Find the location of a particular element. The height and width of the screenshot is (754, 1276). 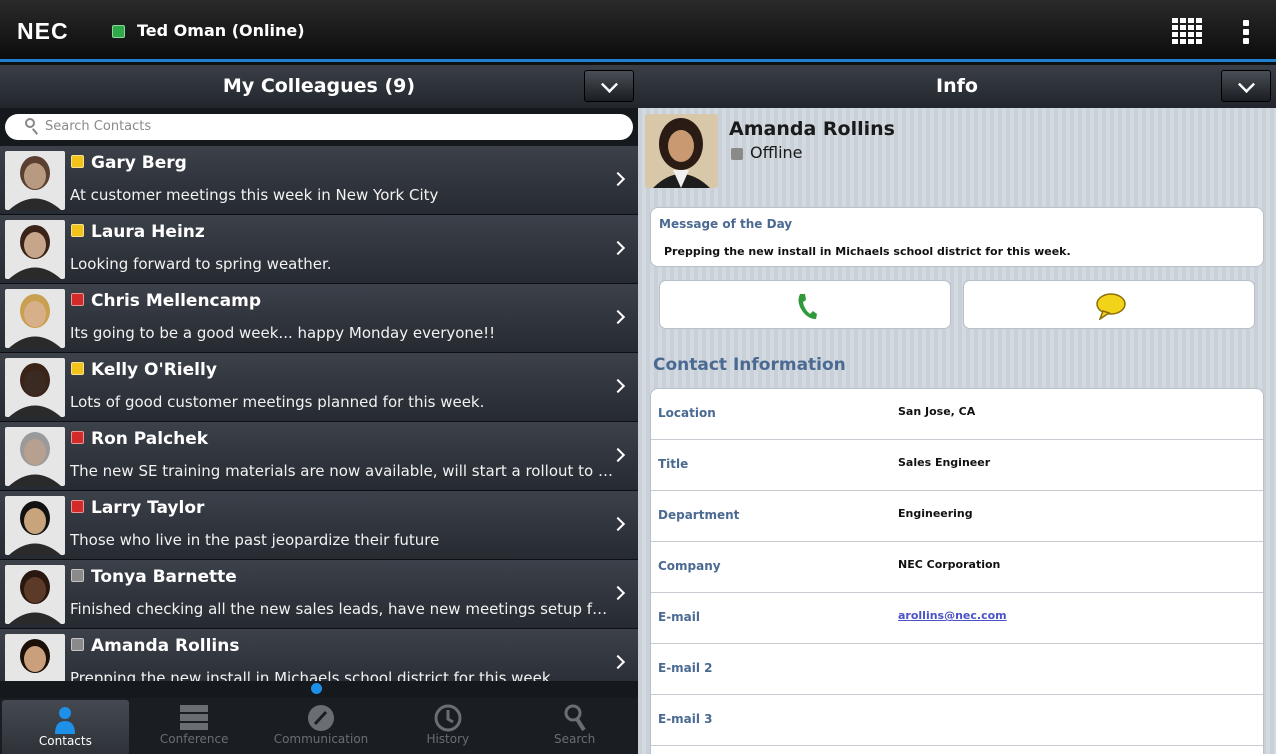

chat-button is located at coordinates (1109, 304).